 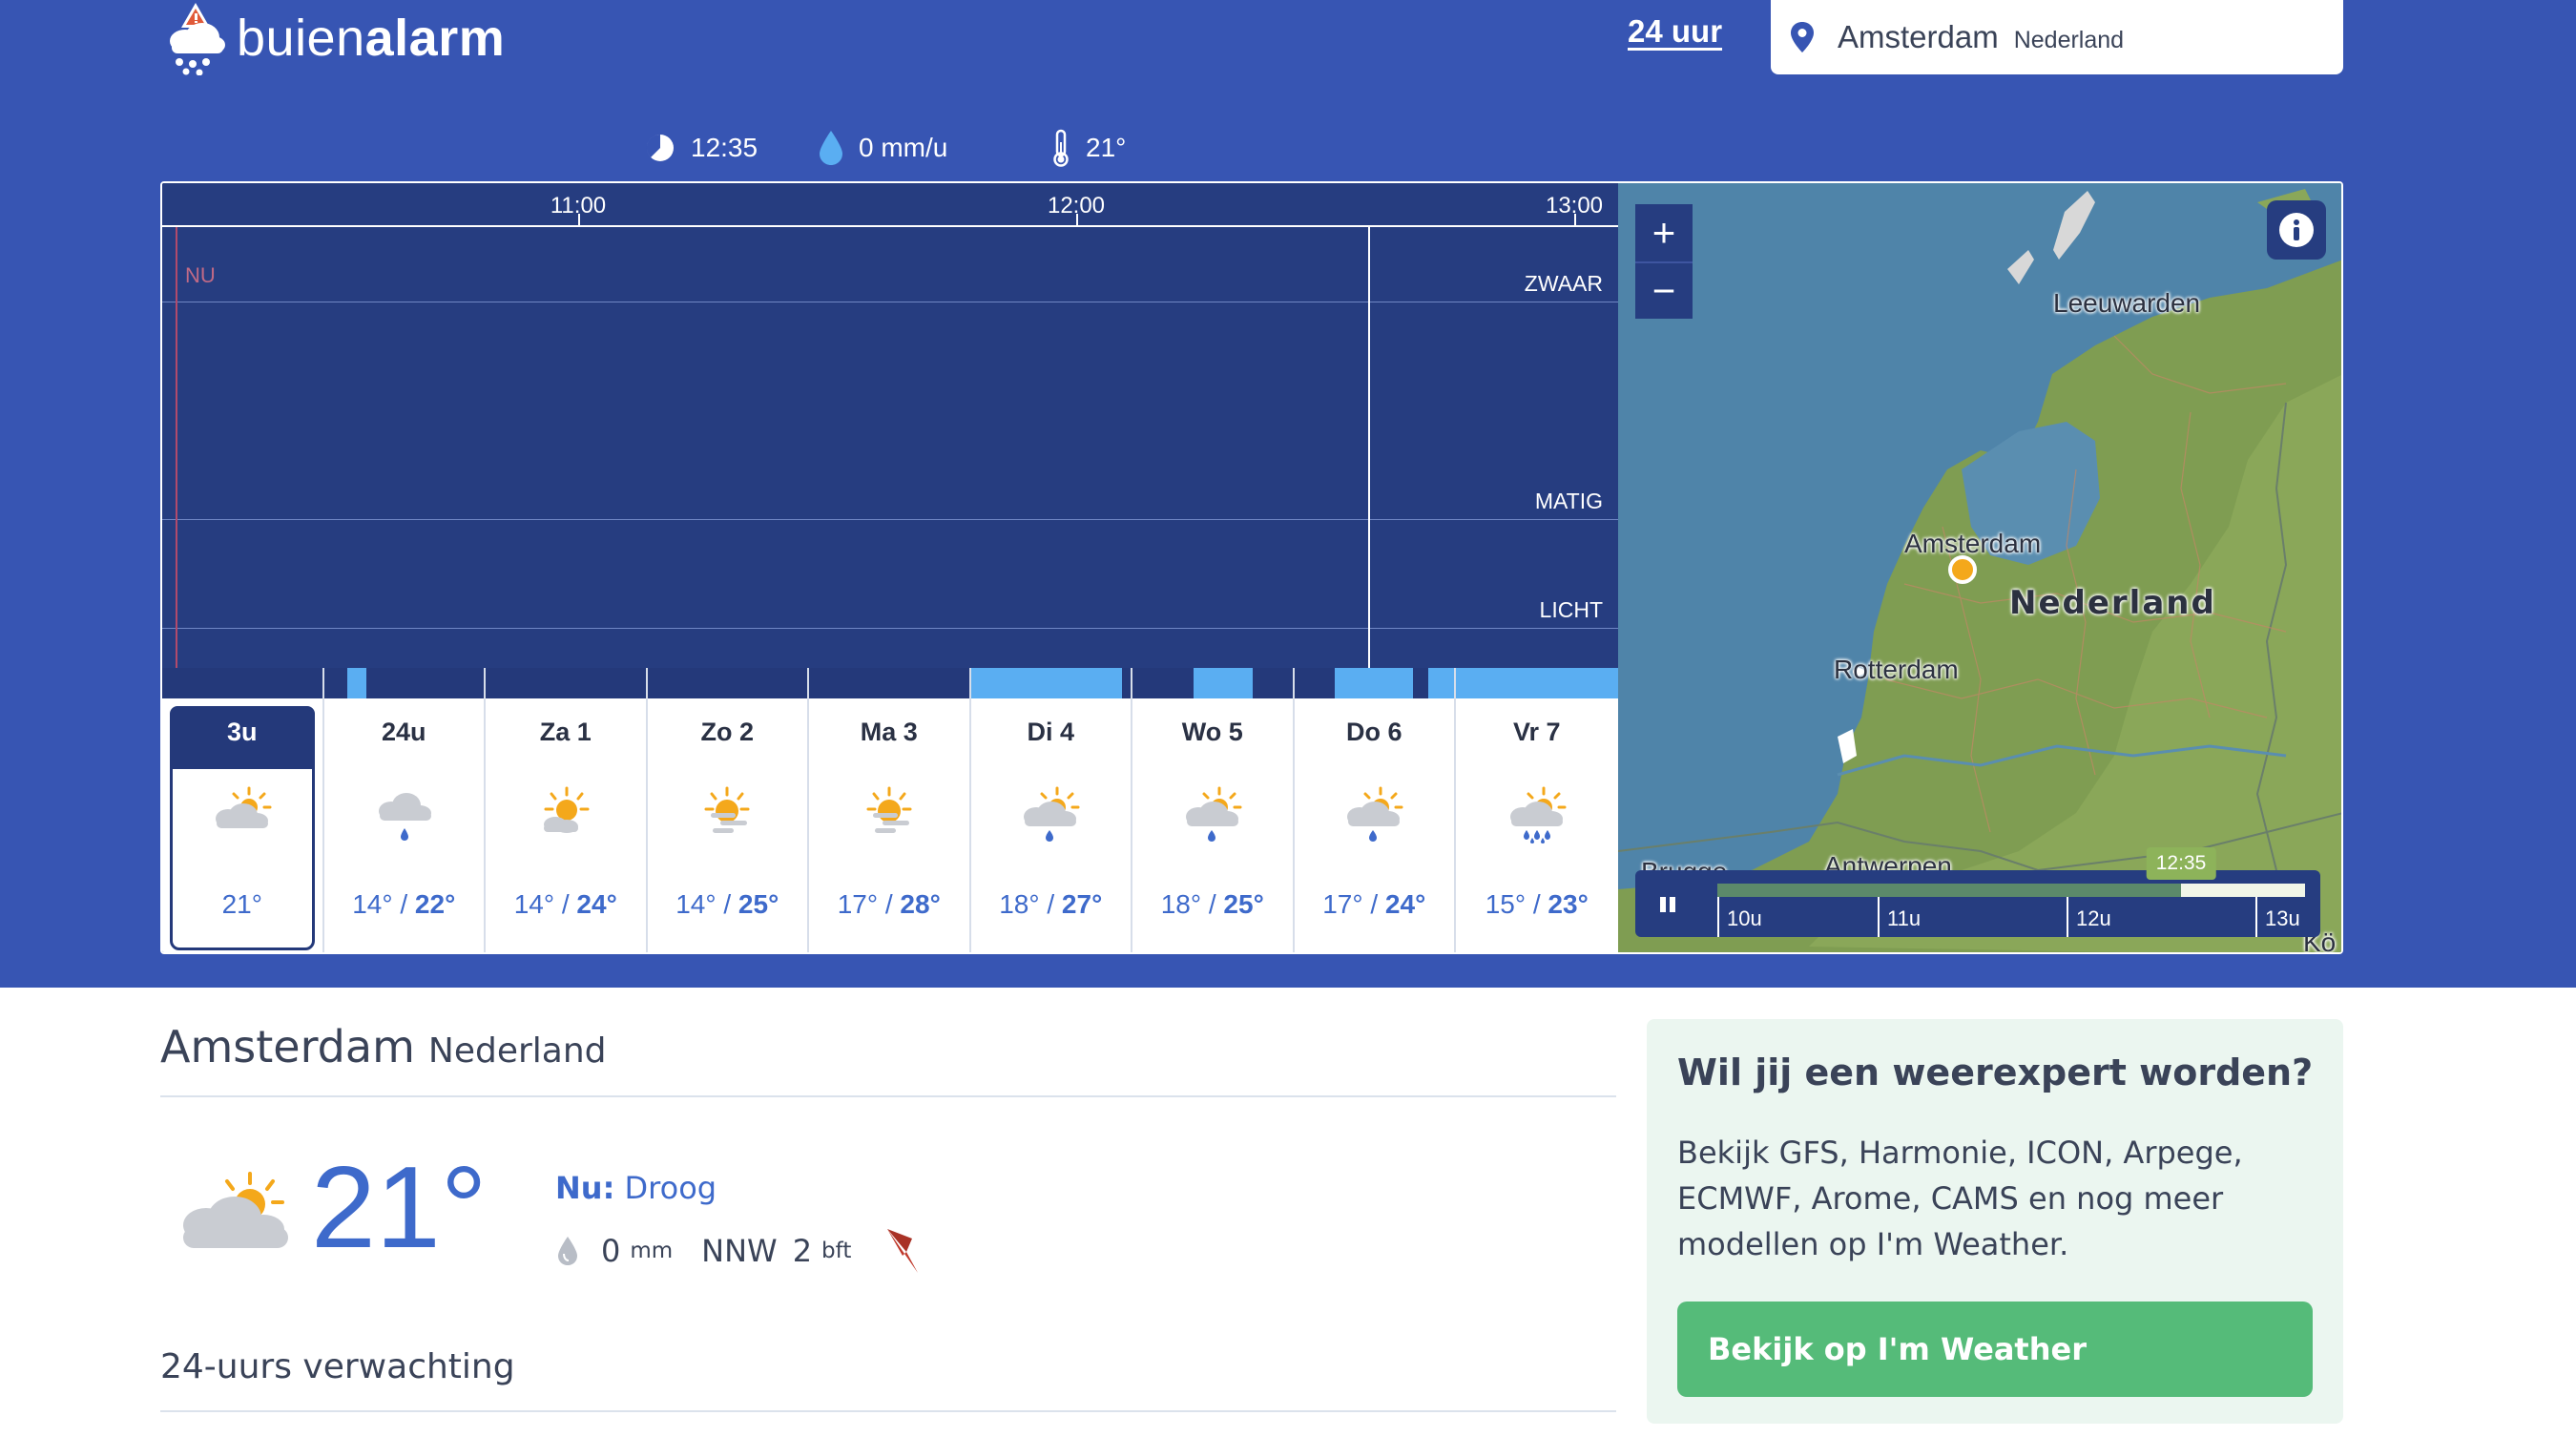 What do you see at coordinates (2243, 891) in the screenshot?
I see `timeline-remaining` at bounding box center [2243, 891].